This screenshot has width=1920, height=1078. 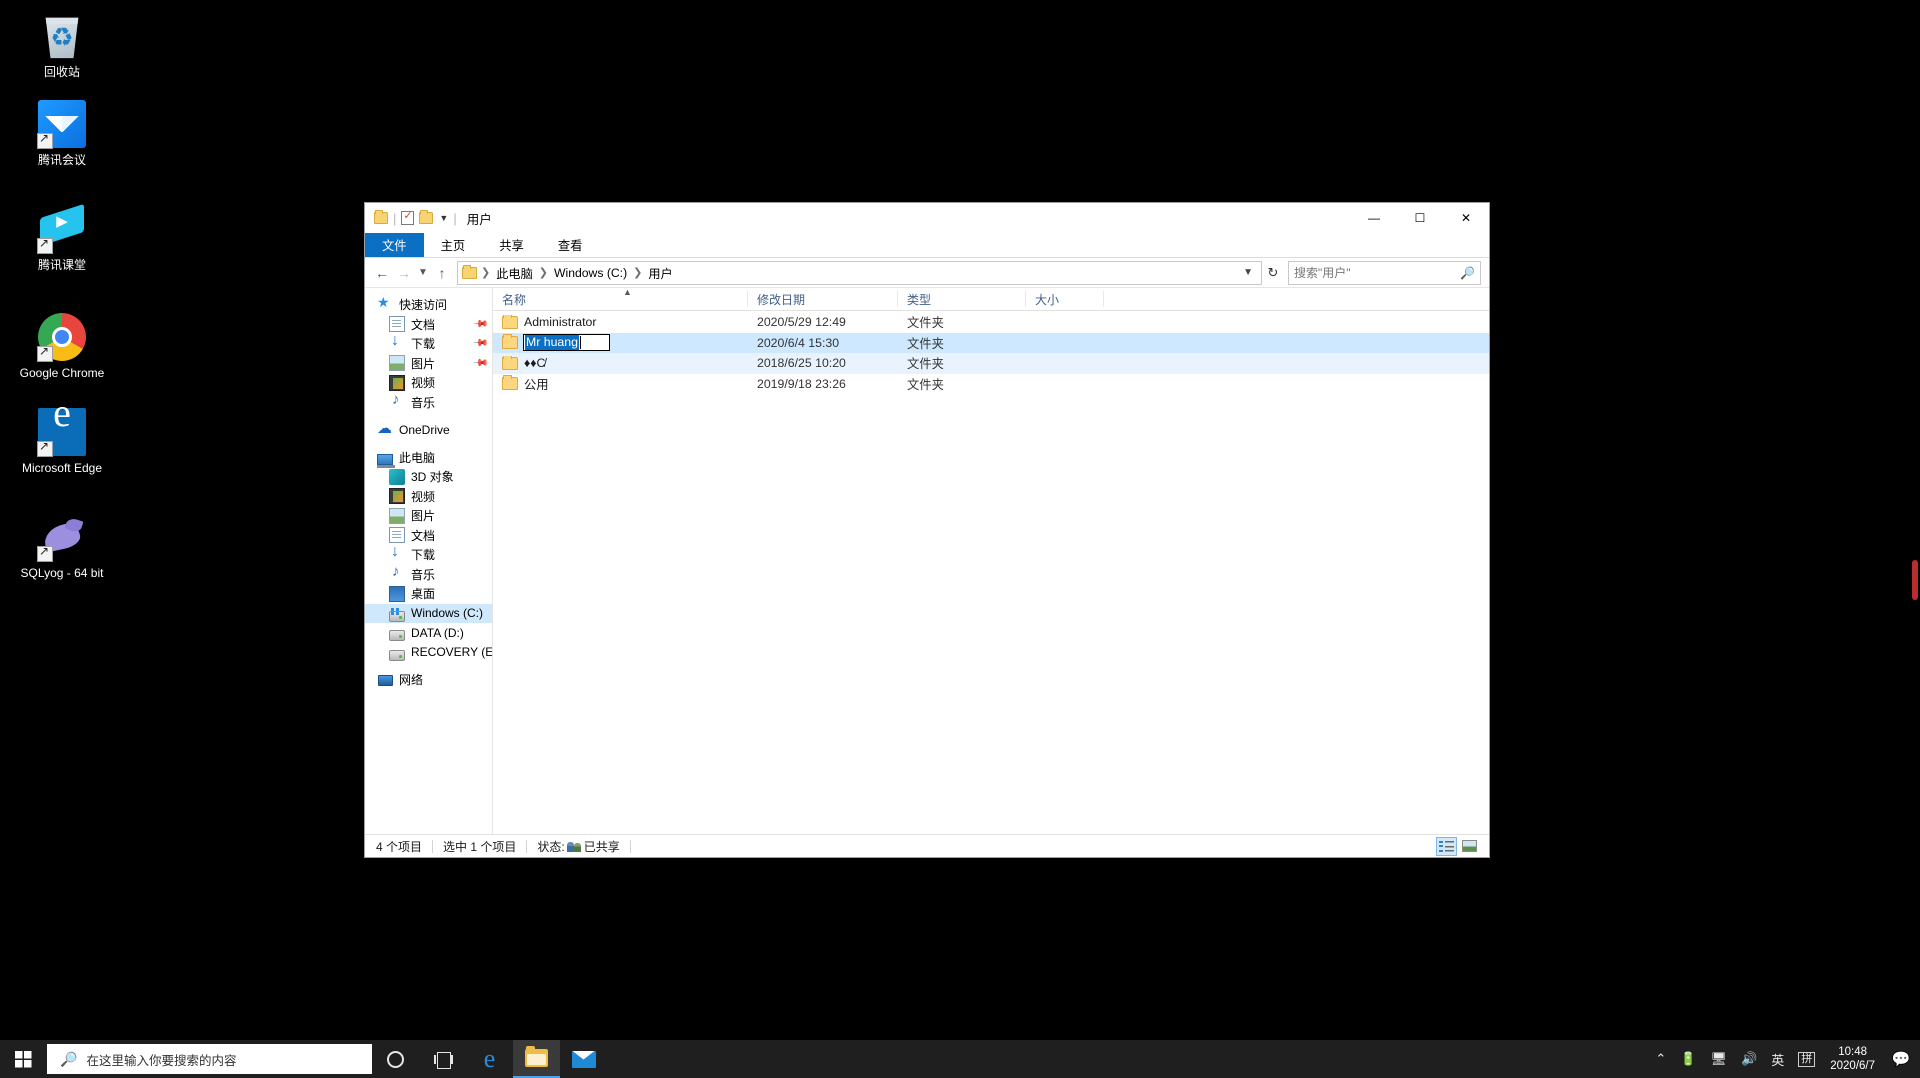 I want to click on file-name-cell: Administrator, so click(x=620, y=322).